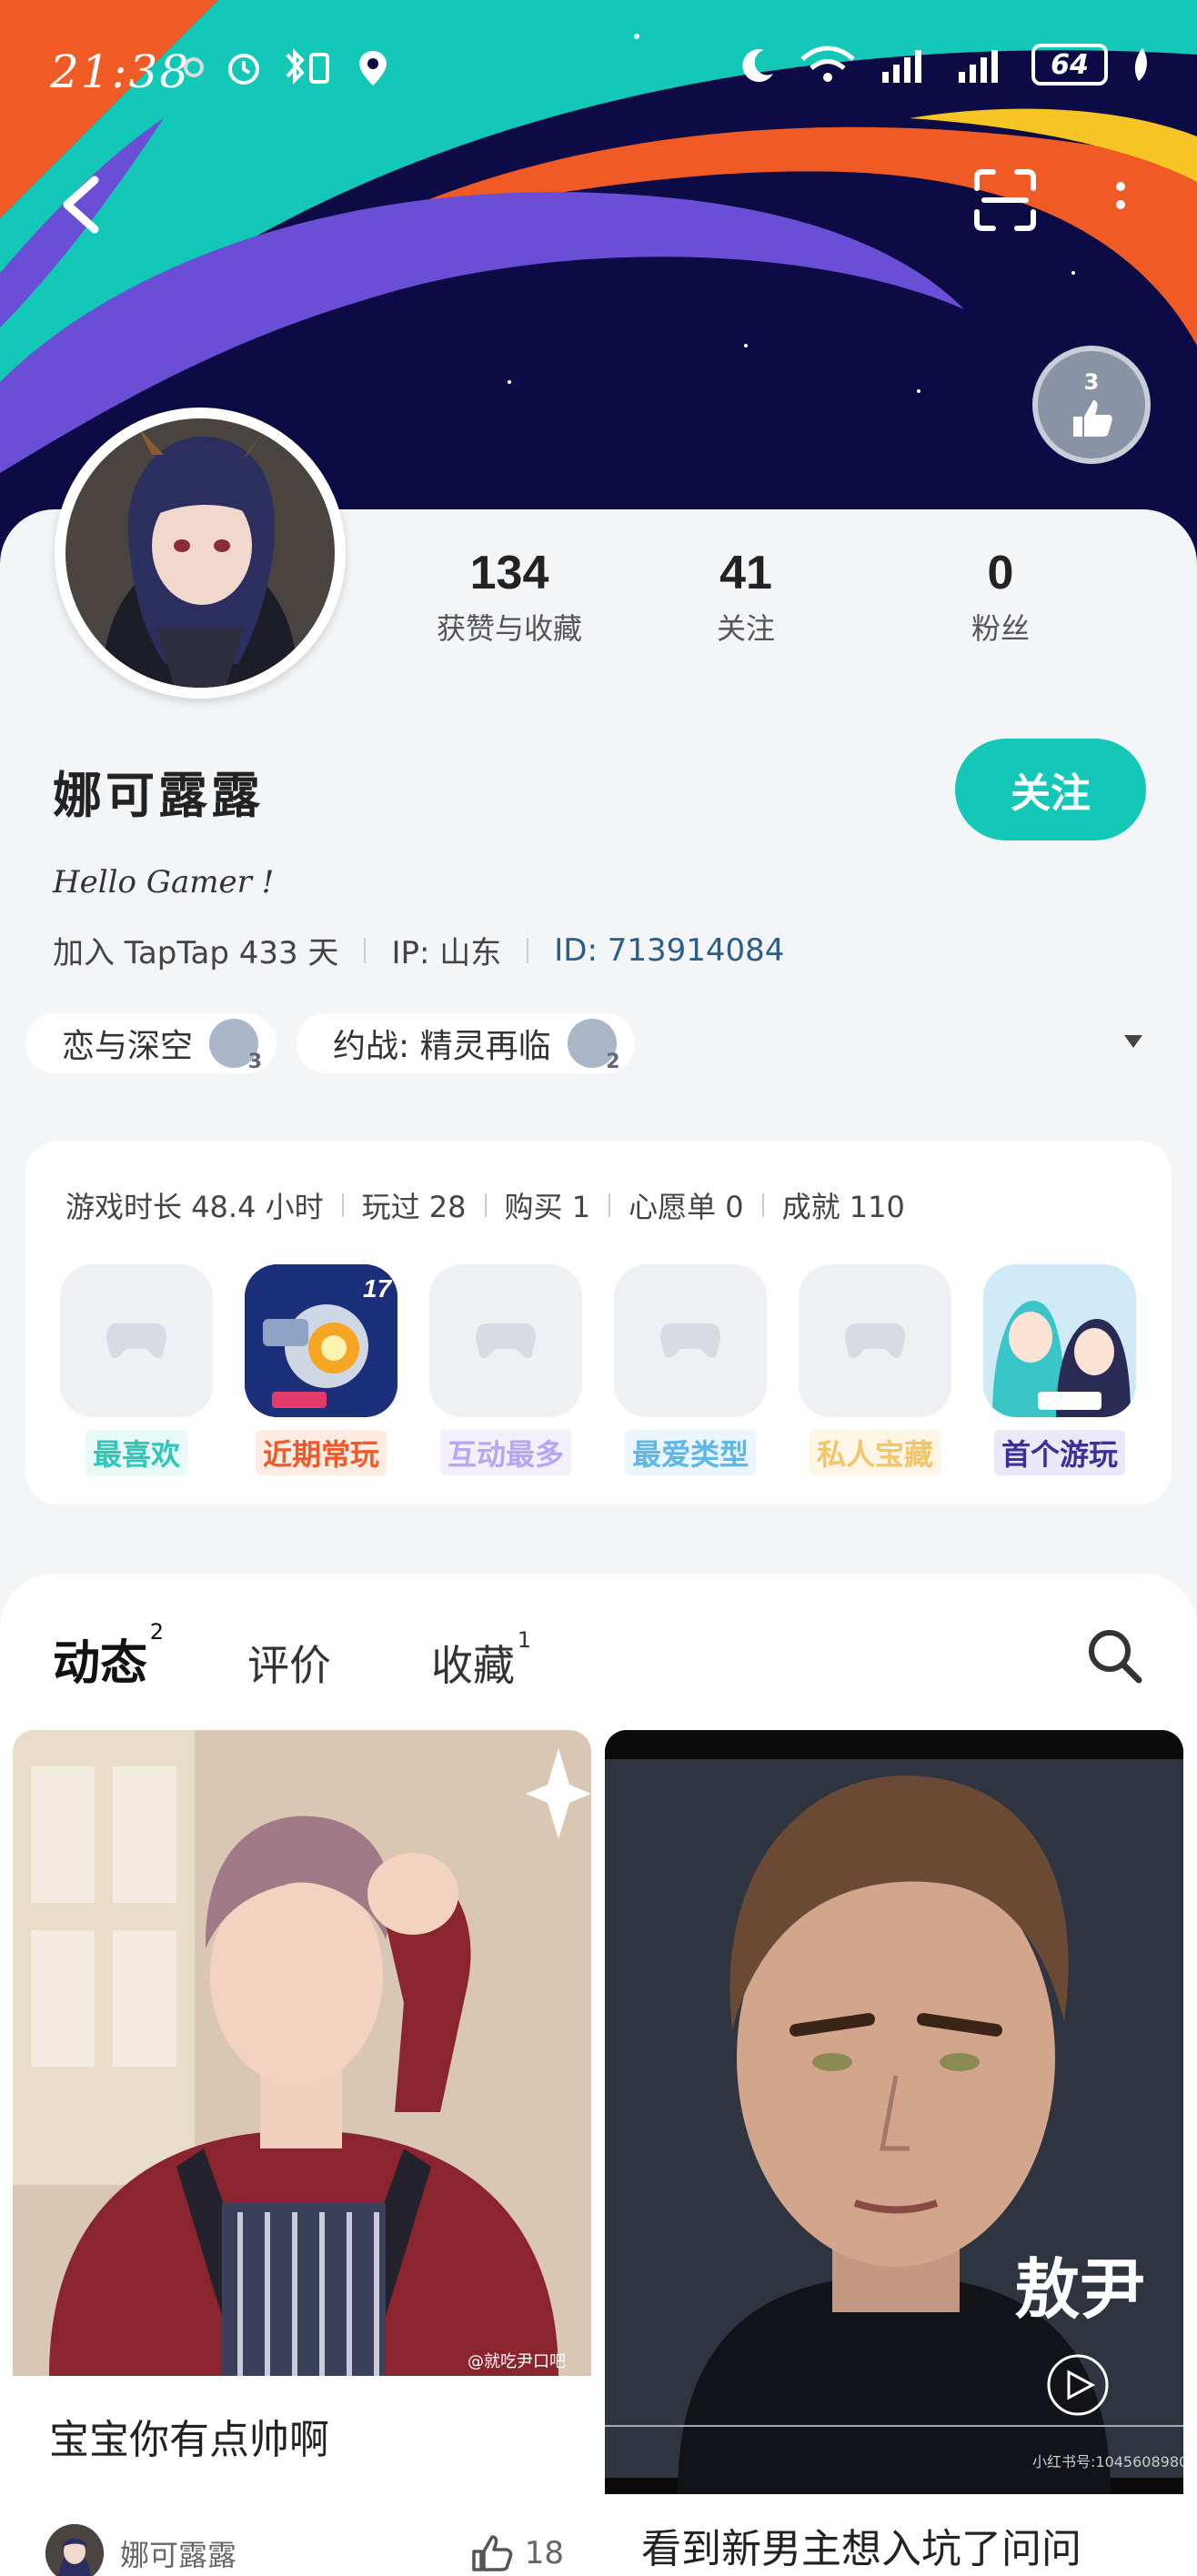 This screenshot has height=2576, width=1197. Describe the element at coordinates (442, 1046) in the screenshot. I see `chip-label: 约战: 精灵再临` at that location.